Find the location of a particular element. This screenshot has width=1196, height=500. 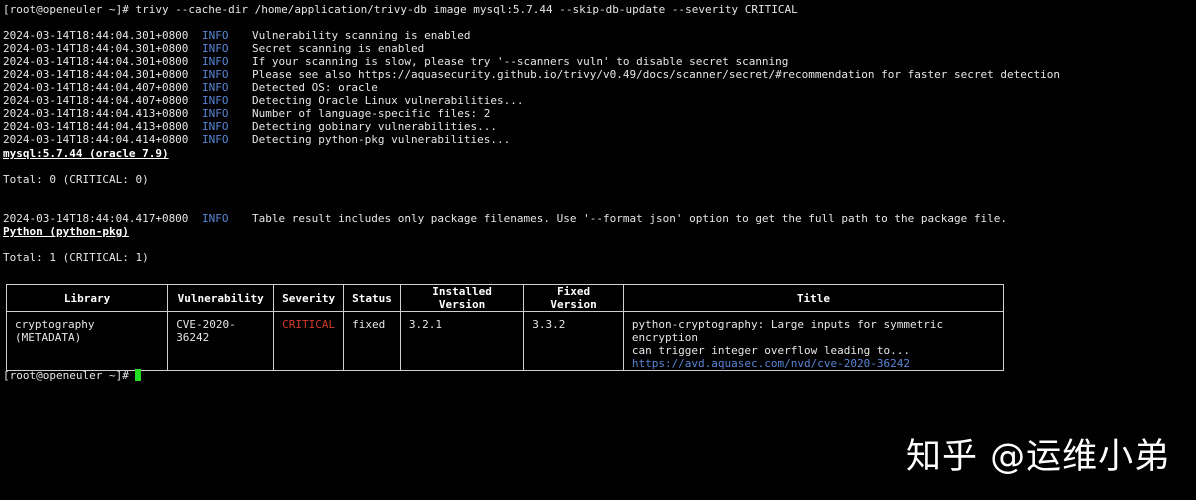

shell-prompt-line: [root@openeuler ~]# is located at coordinates (72, 375).